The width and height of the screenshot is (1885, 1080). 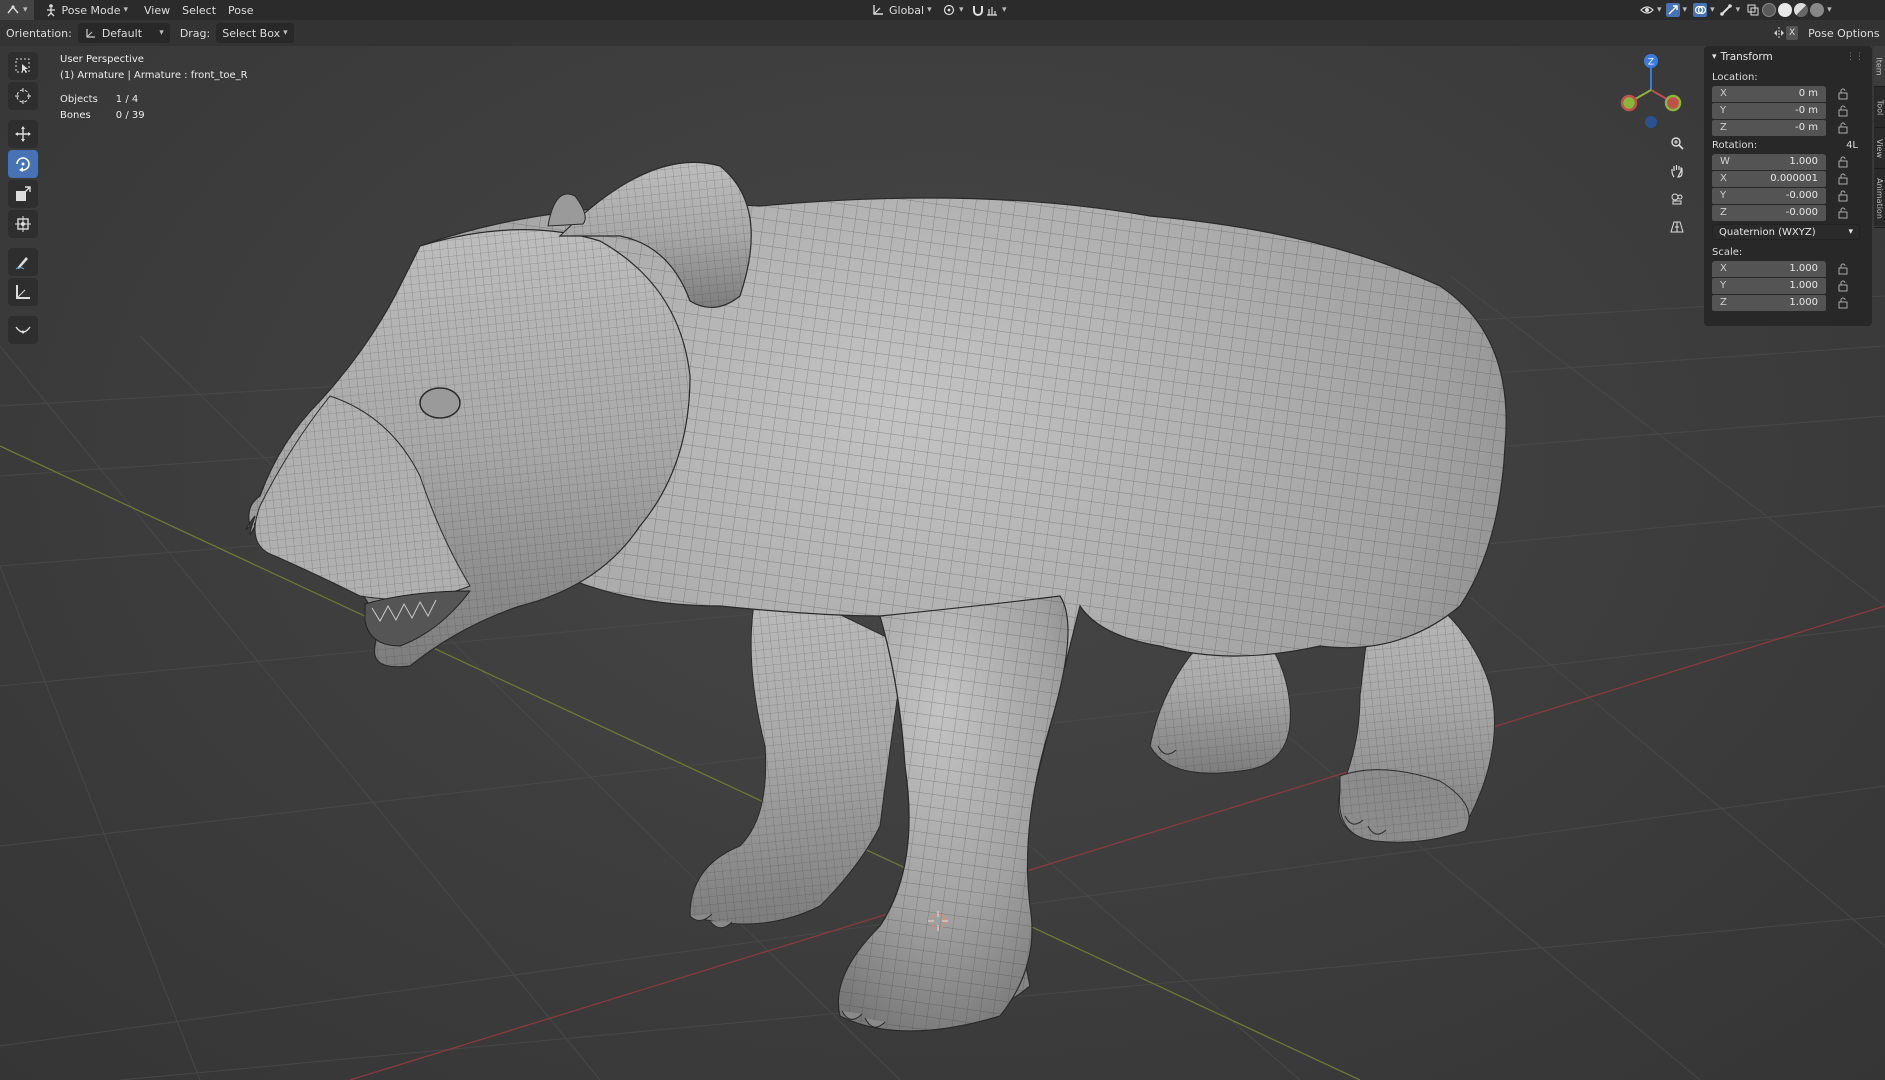 What do you see at coordinates (1843, 33) in the screenshot?
I see `pose-options-button: Pose Options` at bounding box center [1843, 33].